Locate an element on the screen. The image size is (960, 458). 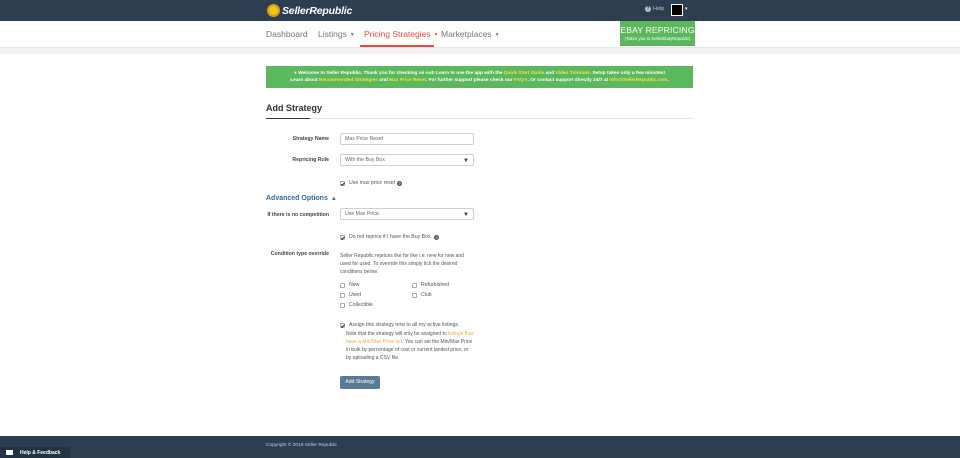
no-competition-select: Use Max Price. ▼ is located at coordinates (407, 214).